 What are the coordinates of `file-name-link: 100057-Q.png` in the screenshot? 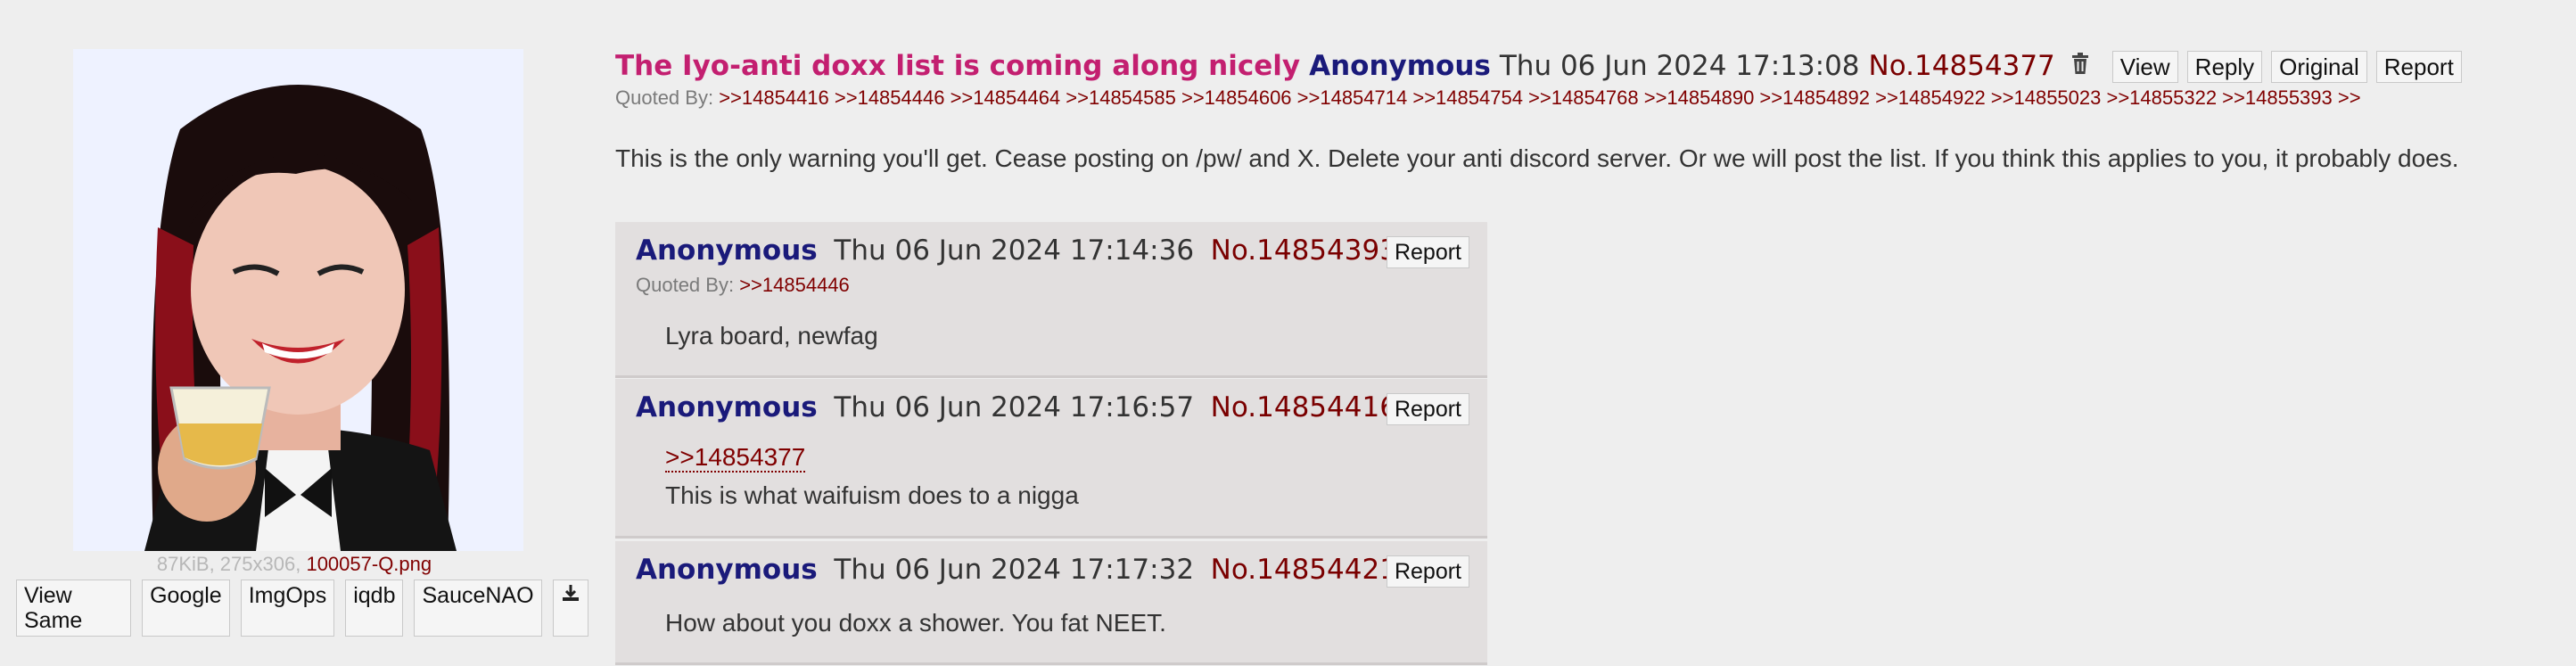 It's located at (369, 564).